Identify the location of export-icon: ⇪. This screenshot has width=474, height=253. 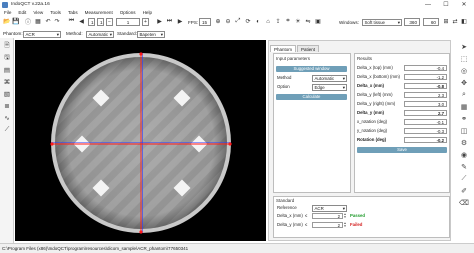
(278, 21).